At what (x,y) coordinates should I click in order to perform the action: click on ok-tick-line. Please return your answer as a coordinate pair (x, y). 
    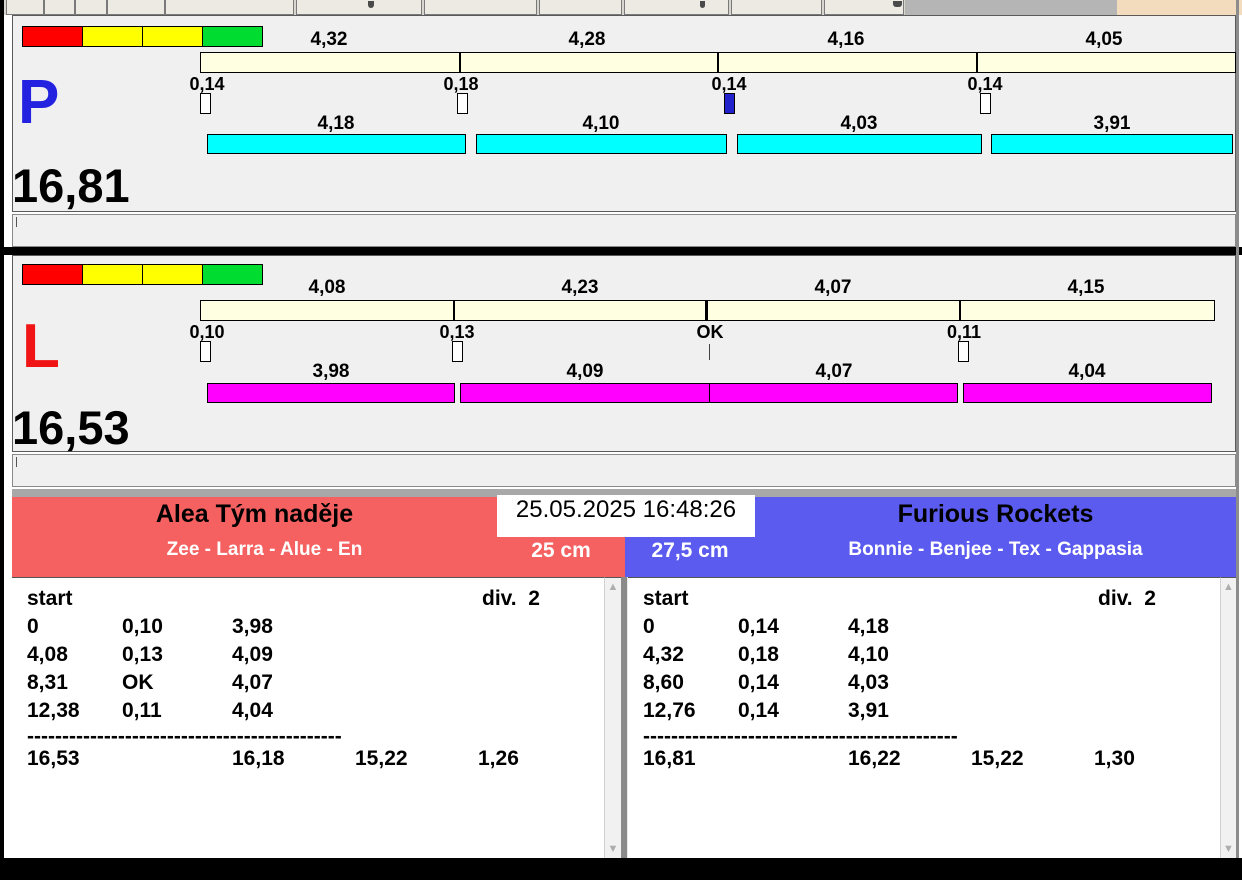
    Looking at the image, I should click on (709, 352).